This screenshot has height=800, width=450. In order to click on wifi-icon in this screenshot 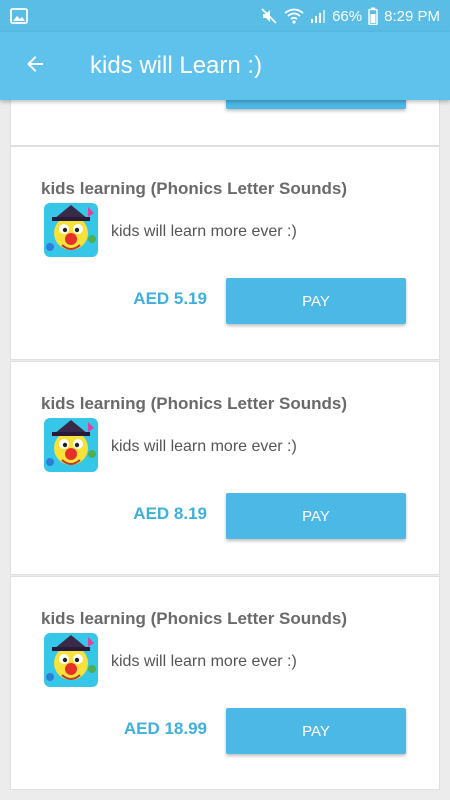, I will do `click(294, 16)`.